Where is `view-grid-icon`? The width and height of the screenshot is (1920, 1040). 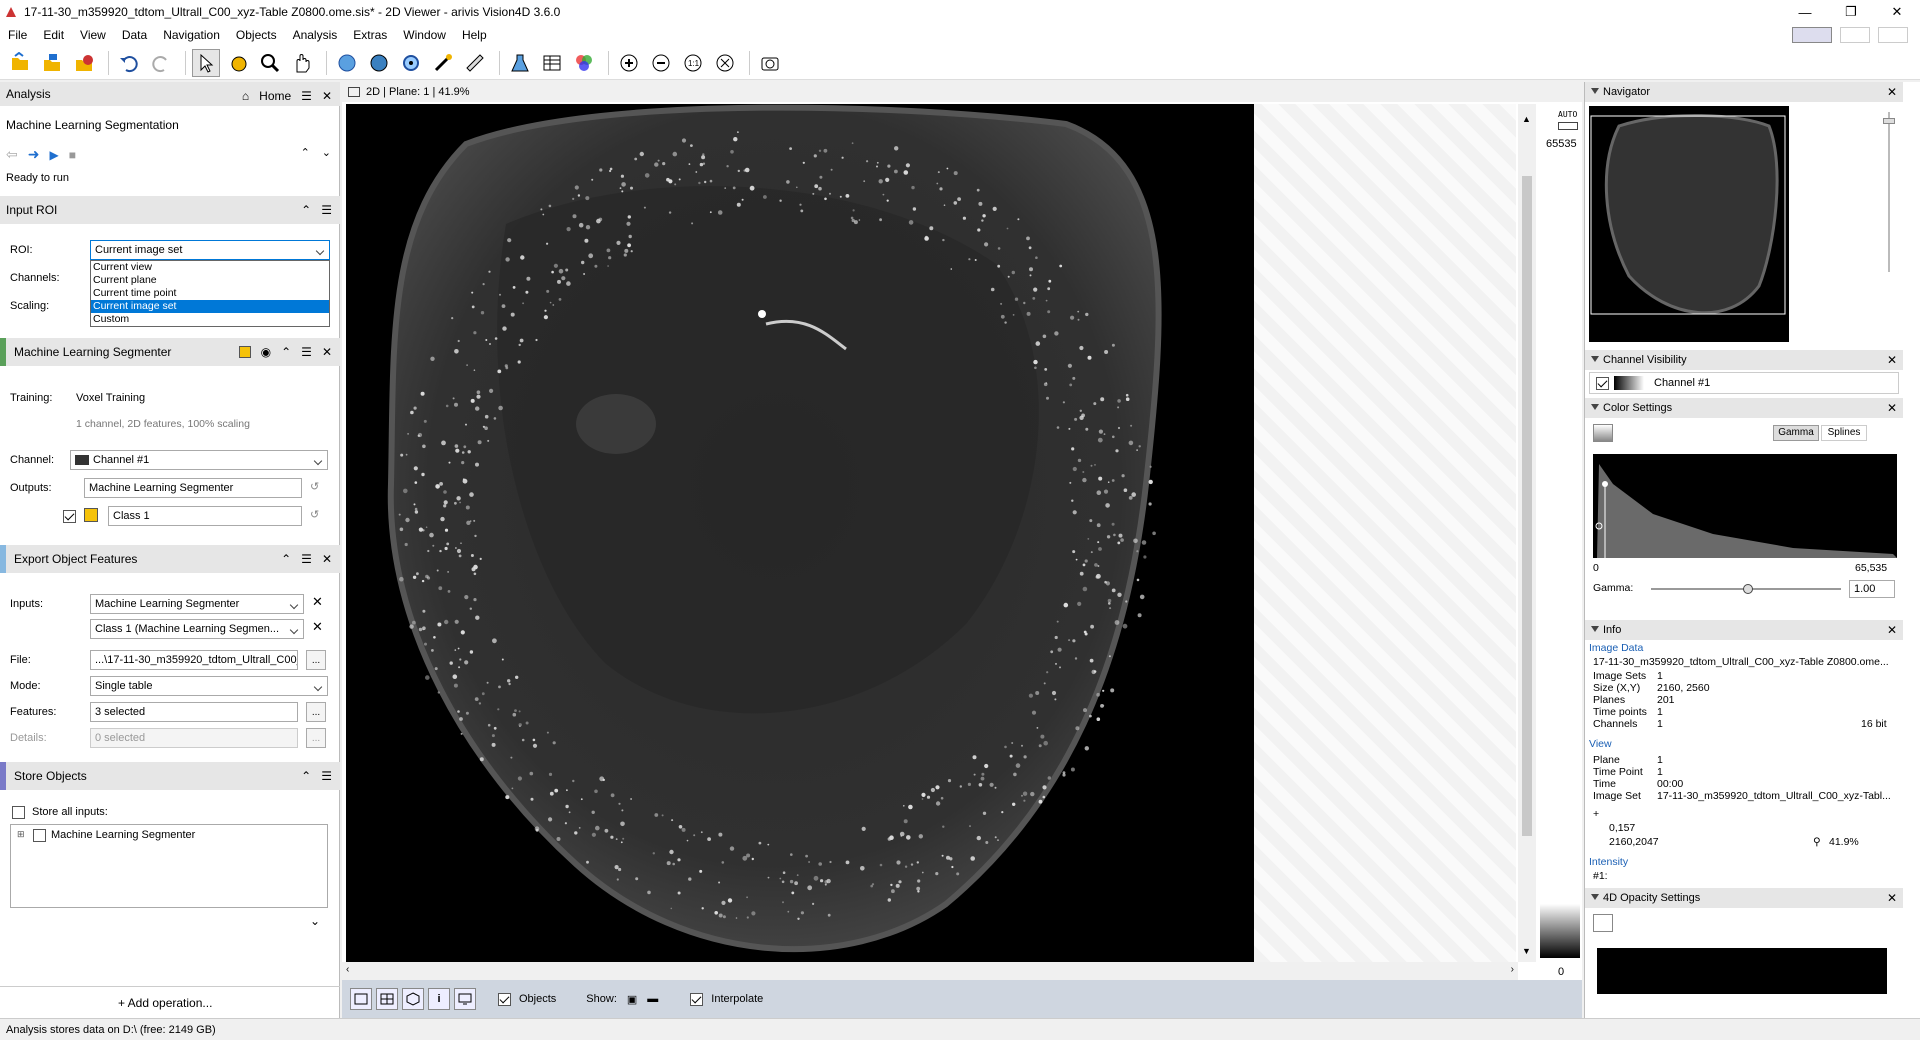 view-grid-icon is located at coordinates (387, 999).